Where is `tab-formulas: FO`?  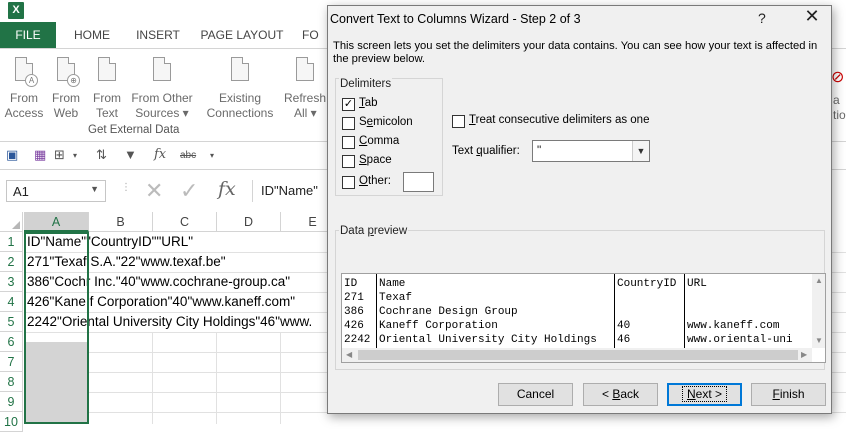 tab-formulas: FO is located at coordinates (314, 35).